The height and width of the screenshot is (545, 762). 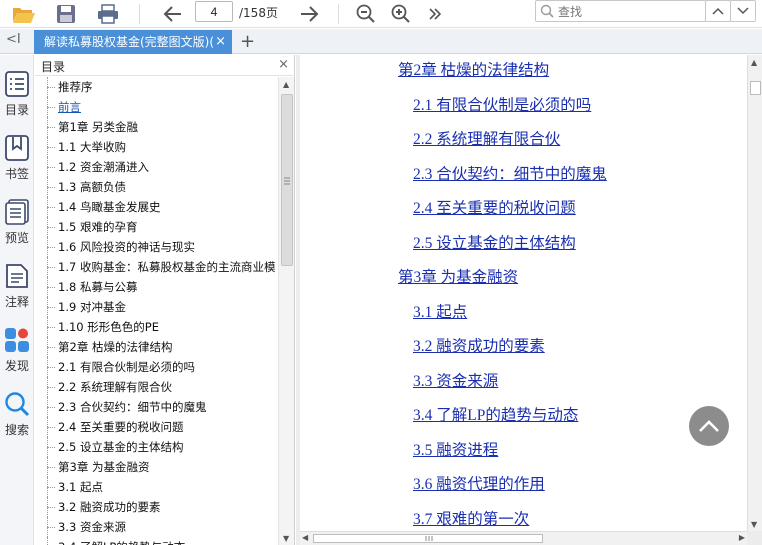 I want to click on page-number-input, so click(x=214, y=11).